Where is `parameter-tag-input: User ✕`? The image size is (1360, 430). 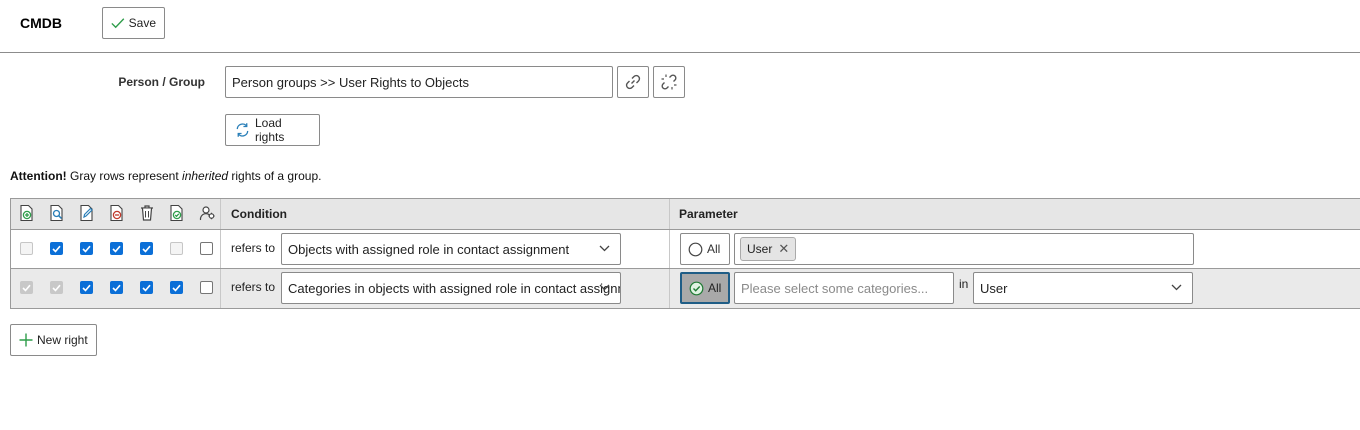
parameter-tag-input: User ✕ is located at coordinates (964, 249).